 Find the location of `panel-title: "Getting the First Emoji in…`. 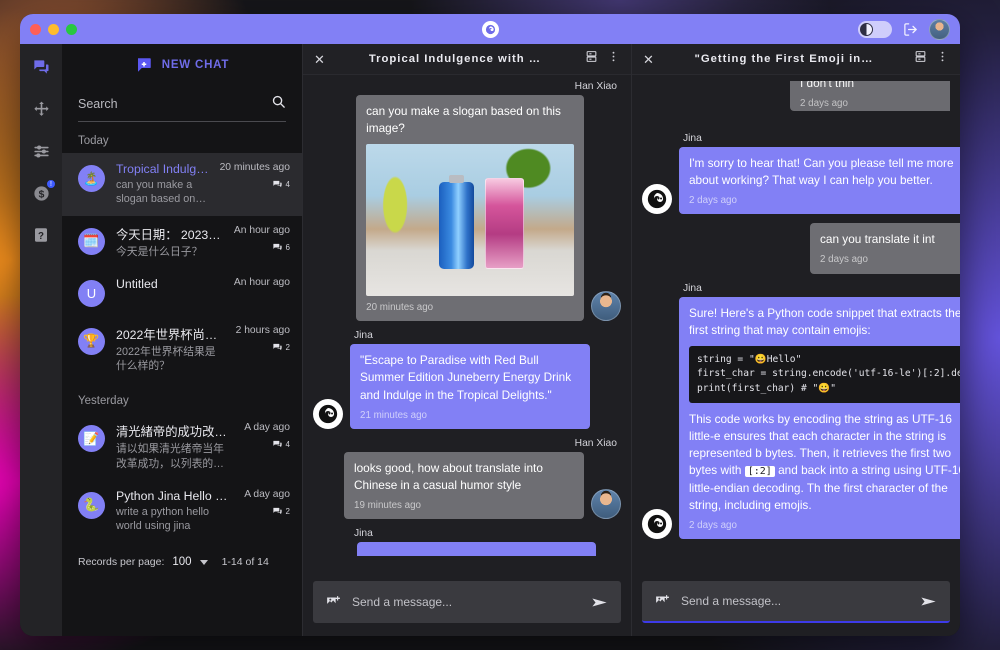

panel-title: "Getting the First Emoji in… is located at coordinates (784, 59).